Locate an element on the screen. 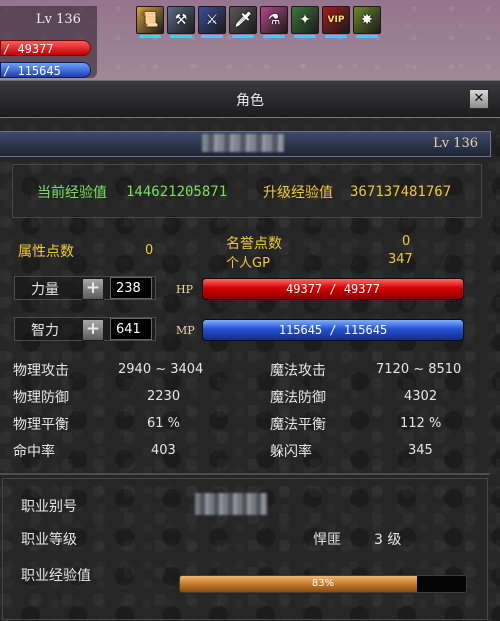 Image resolution: width=500 pixels, height=621 pixels. potion-buff-icon-glyph: ⚗ is located at coordinates (274, 20).